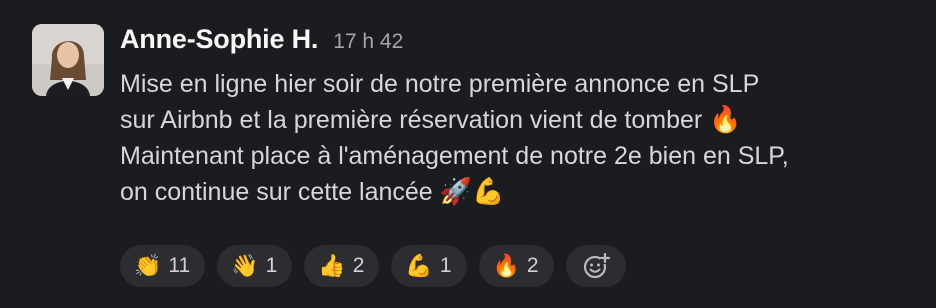 The width and height of the screenshot is (936, 308). I want to click on message-header: Anne-Sophie H. 17 h 42, so click(261, 42).